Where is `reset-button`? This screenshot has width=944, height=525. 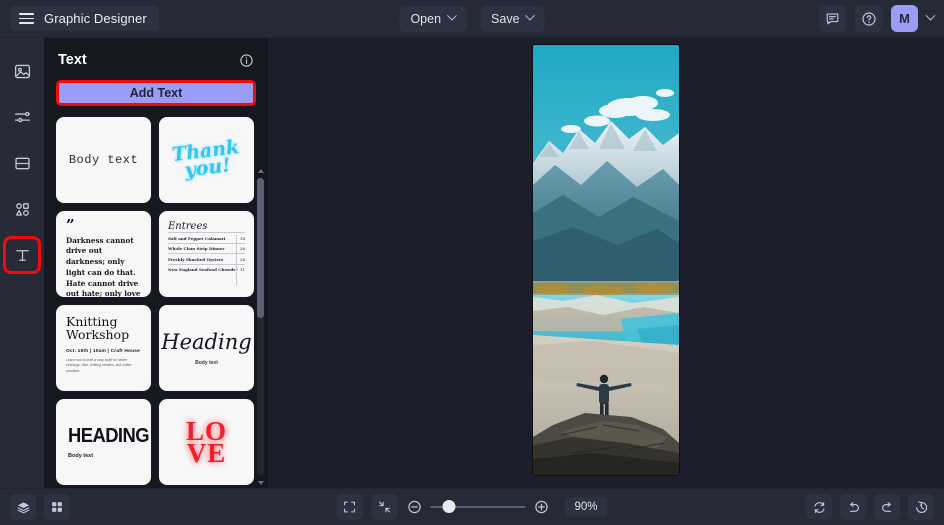
reset-button is located at coordinates (819, 507).